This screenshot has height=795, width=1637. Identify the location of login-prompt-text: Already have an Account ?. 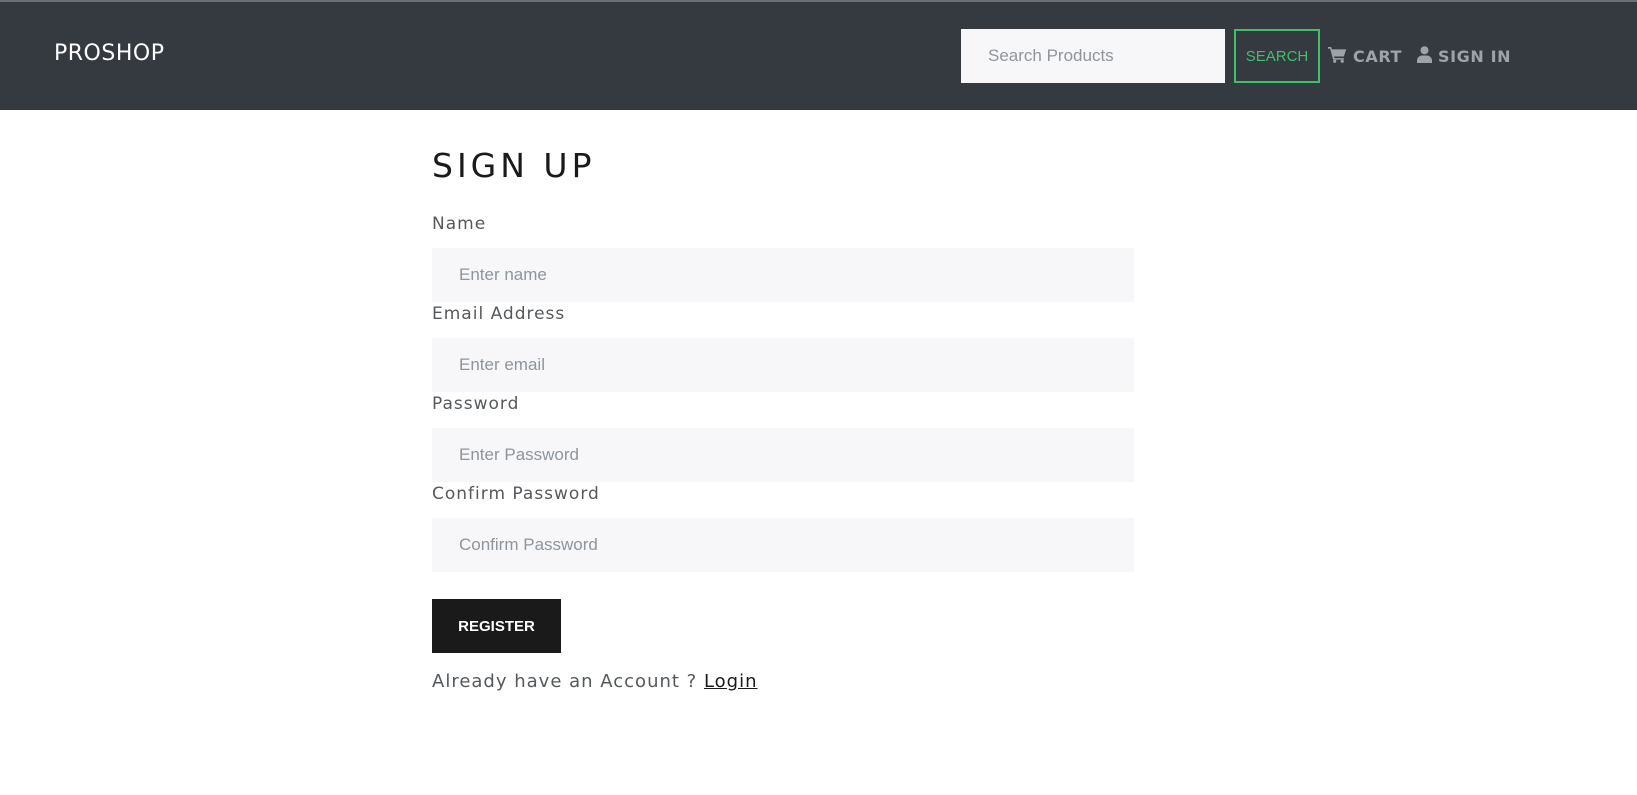
(568, 681).